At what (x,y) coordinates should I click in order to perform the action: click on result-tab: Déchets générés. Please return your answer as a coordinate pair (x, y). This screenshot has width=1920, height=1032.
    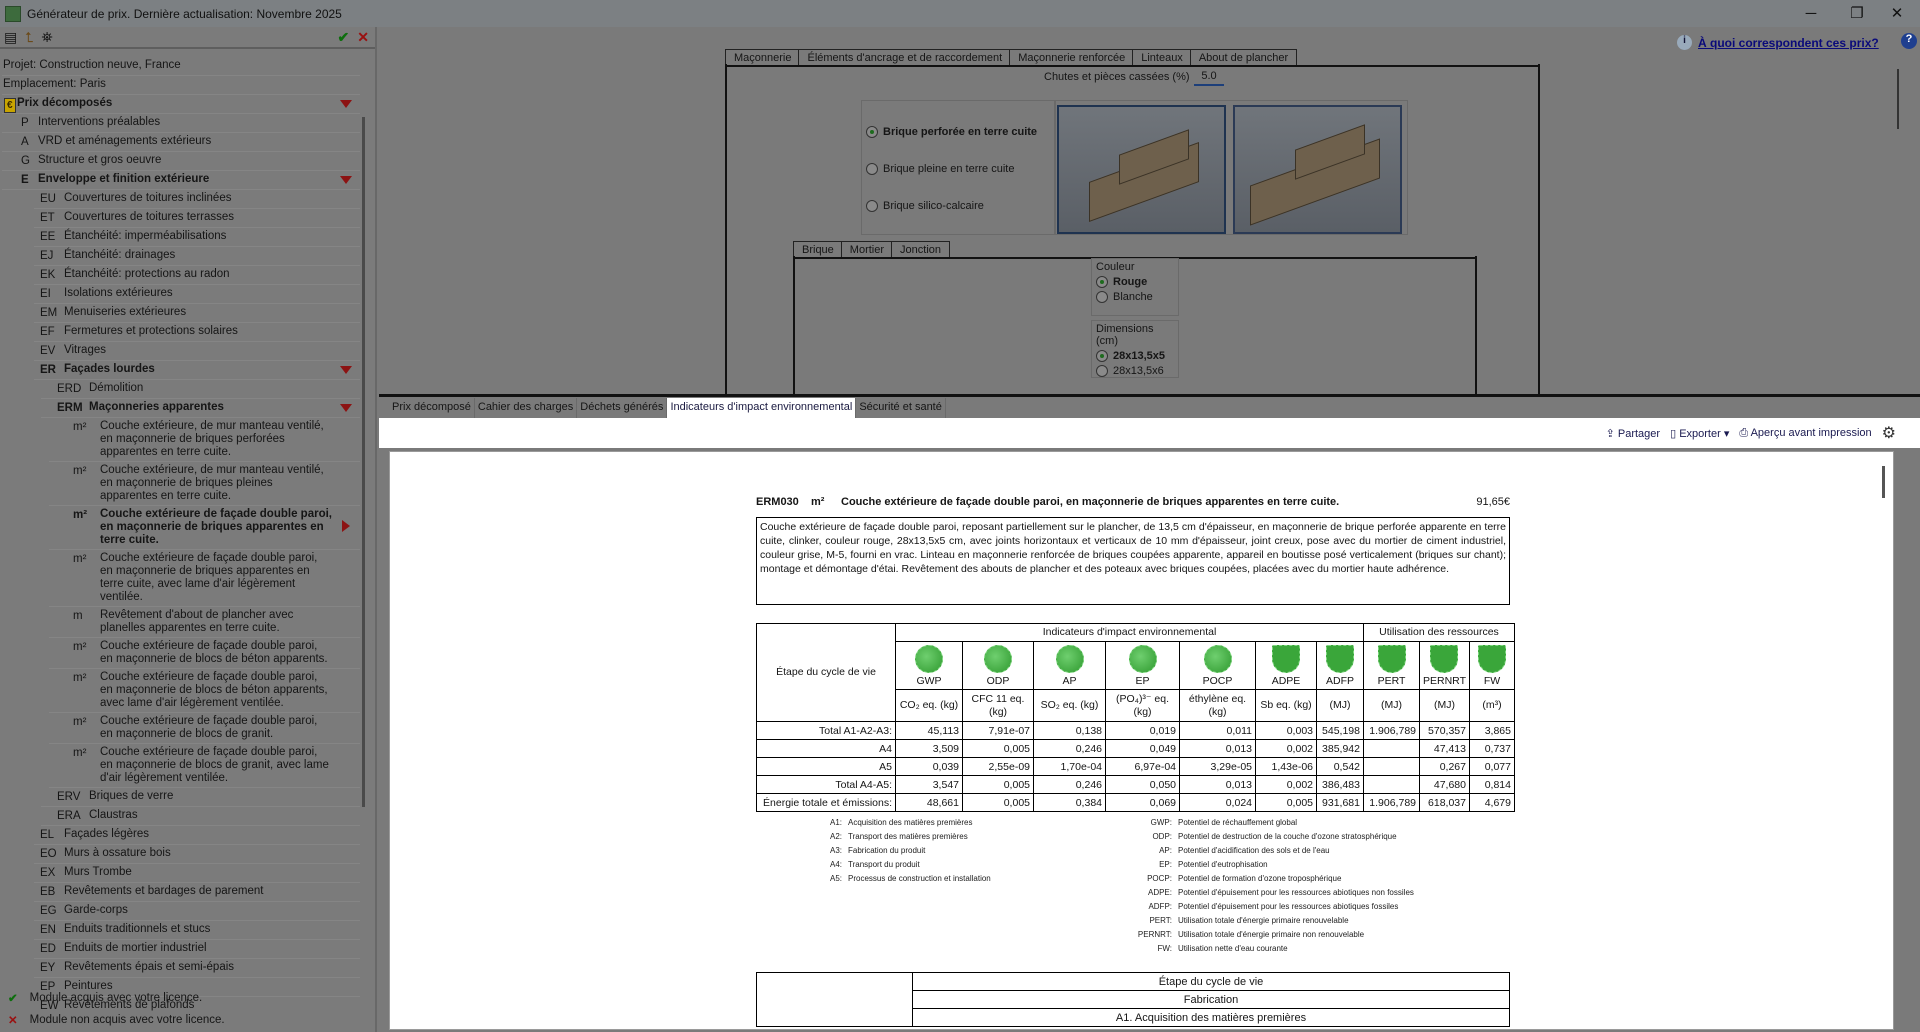
    Looking at the image, I should click on (622, 408).